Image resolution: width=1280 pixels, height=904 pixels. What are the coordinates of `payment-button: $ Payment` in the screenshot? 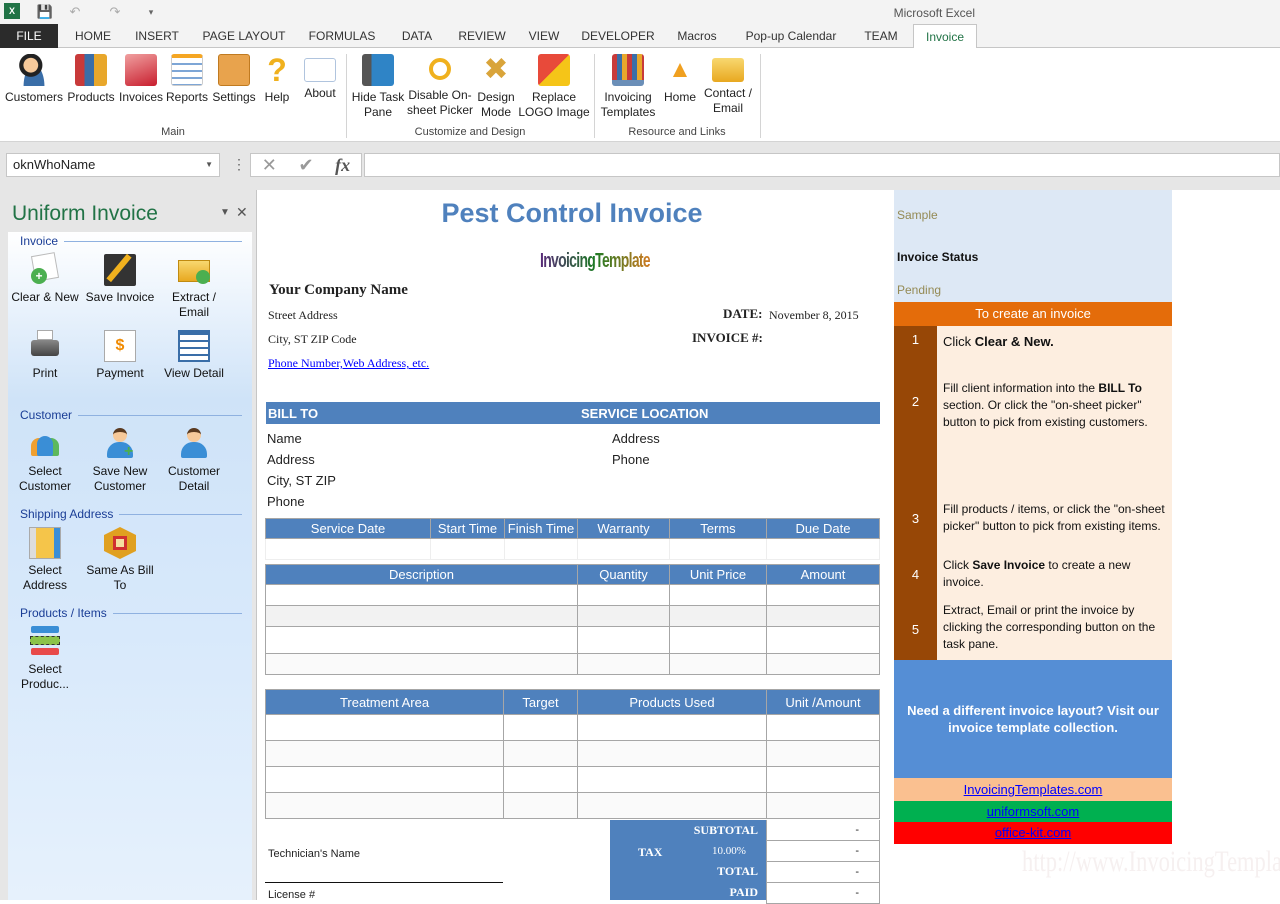 It's located at (120, 355).